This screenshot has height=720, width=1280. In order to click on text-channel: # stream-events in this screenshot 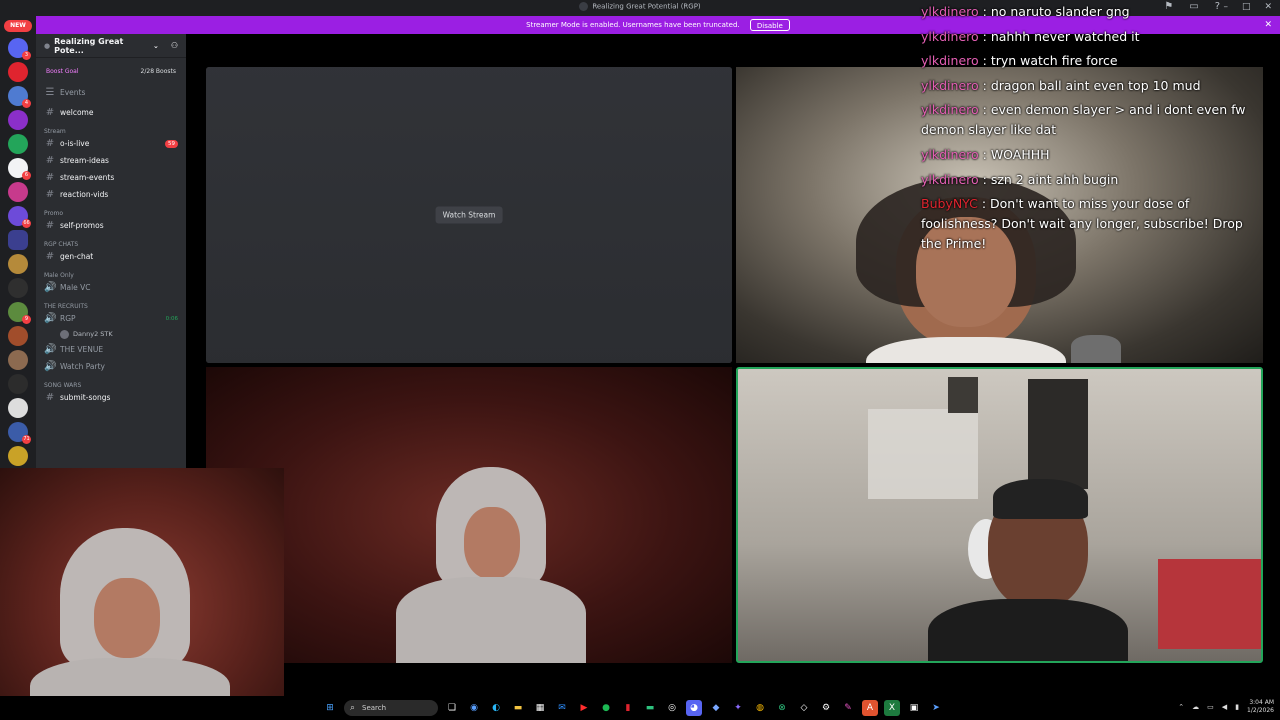, I will do `click(111, 177)`.